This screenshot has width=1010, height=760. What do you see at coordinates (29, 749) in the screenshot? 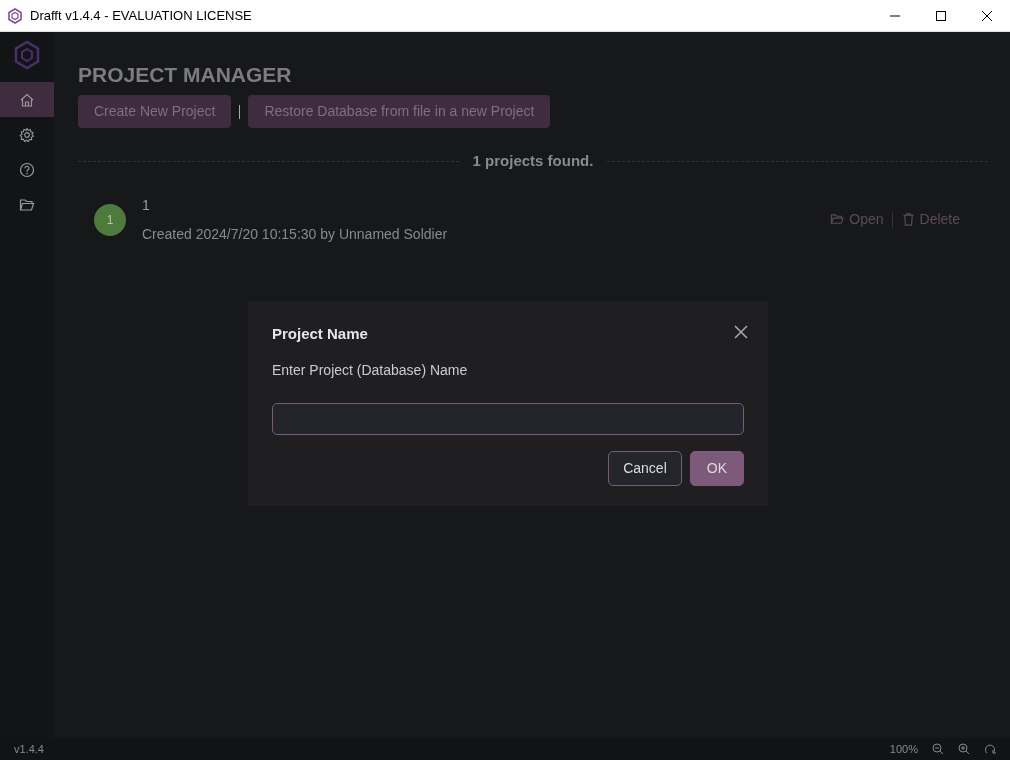
I see `version-label: v1.4.4` at bounding box center [29, 749].